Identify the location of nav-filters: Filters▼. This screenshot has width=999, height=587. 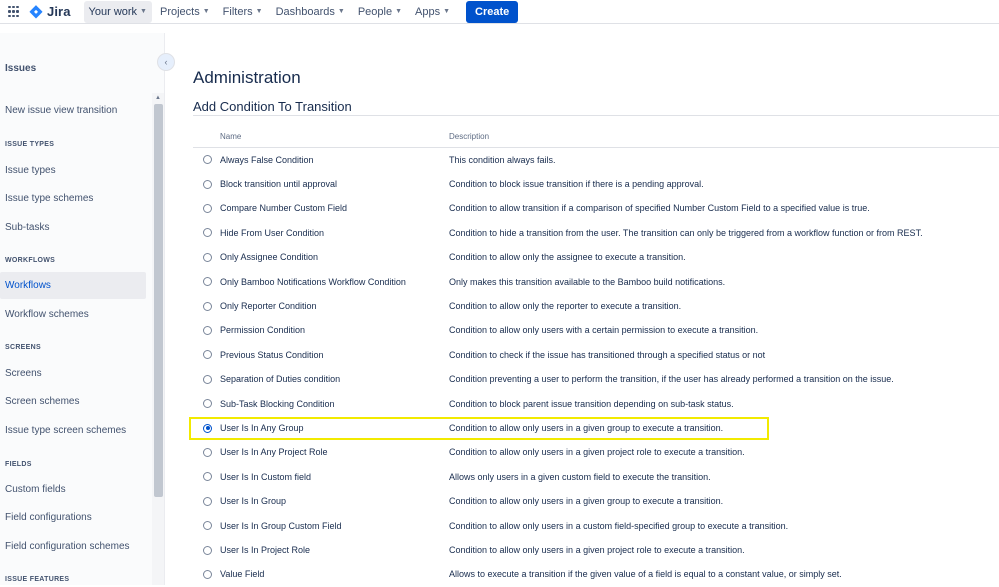
(243, 12).